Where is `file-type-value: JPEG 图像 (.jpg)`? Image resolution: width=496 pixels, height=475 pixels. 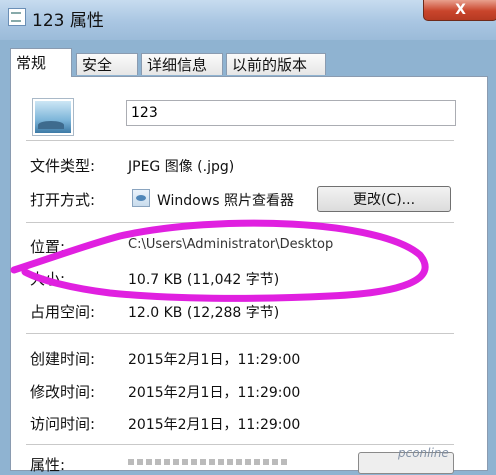
file-type-value: JPEG 图像 (.jpg) is located at coordinates (181, 167).